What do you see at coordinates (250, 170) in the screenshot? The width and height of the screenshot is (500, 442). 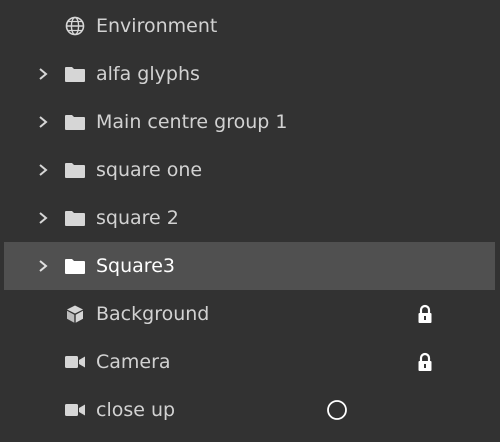 I see `layer-row-square-one: square one` at bounding box center [250, 170].